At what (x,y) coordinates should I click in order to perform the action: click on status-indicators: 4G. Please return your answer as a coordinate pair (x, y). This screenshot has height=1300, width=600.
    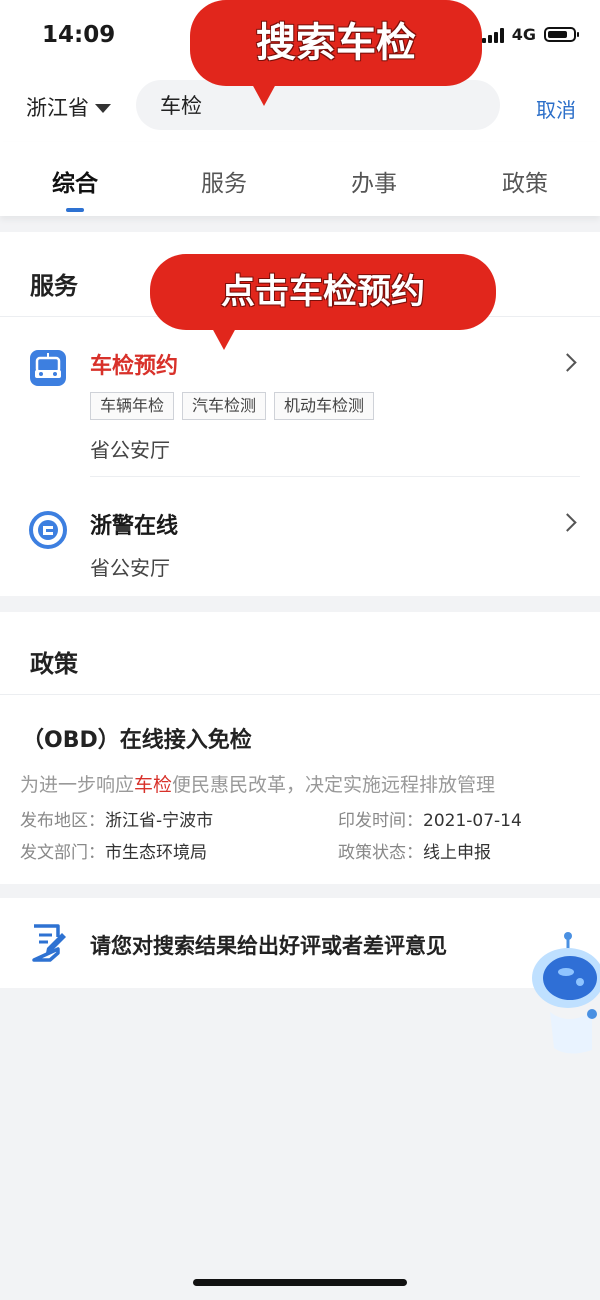
    Looking at the image, I should click on (530, 34).